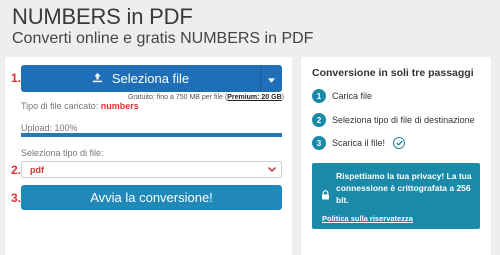 This screenshot has height=255, width=500. I want to click on free-note-prefix: Gratuito: fino a 750 MB per file (, so click(177, 97).